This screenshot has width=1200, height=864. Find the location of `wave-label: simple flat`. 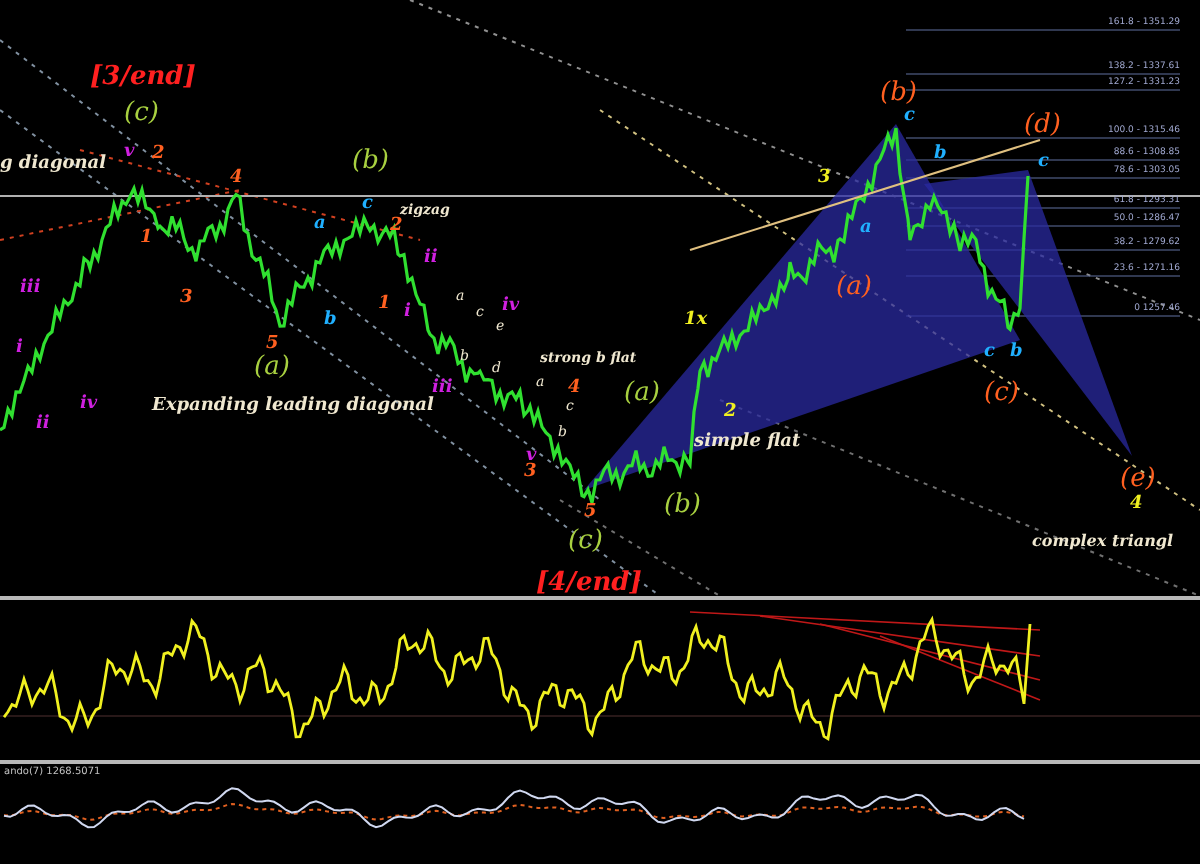

wave-label: simple flat is located at coordinates (747, 443).